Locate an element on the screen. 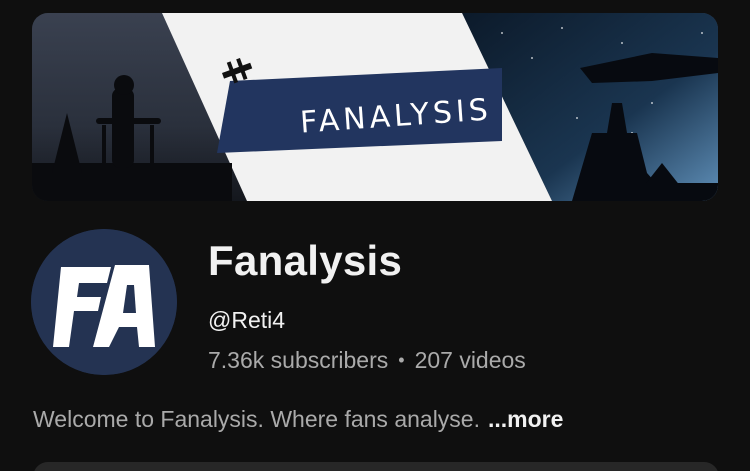 The image size is (750, 471). channel-name: Fanalysis is located at coordinates (305, 260).